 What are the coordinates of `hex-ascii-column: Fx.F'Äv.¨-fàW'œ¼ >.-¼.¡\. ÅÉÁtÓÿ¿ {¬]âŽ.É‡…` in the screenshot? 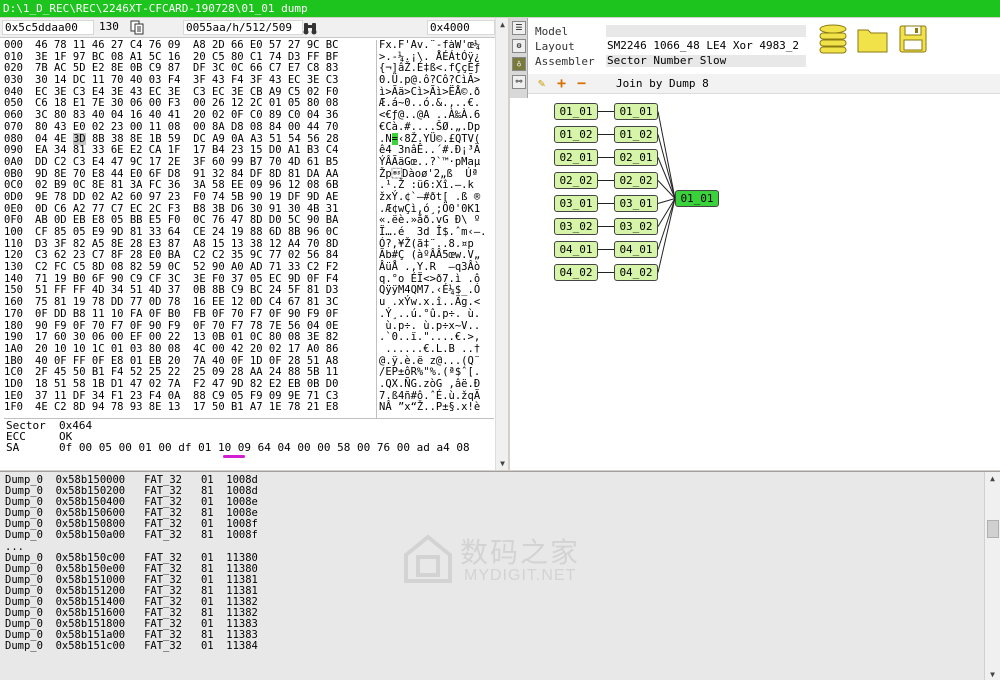 It's located at (437, 227).